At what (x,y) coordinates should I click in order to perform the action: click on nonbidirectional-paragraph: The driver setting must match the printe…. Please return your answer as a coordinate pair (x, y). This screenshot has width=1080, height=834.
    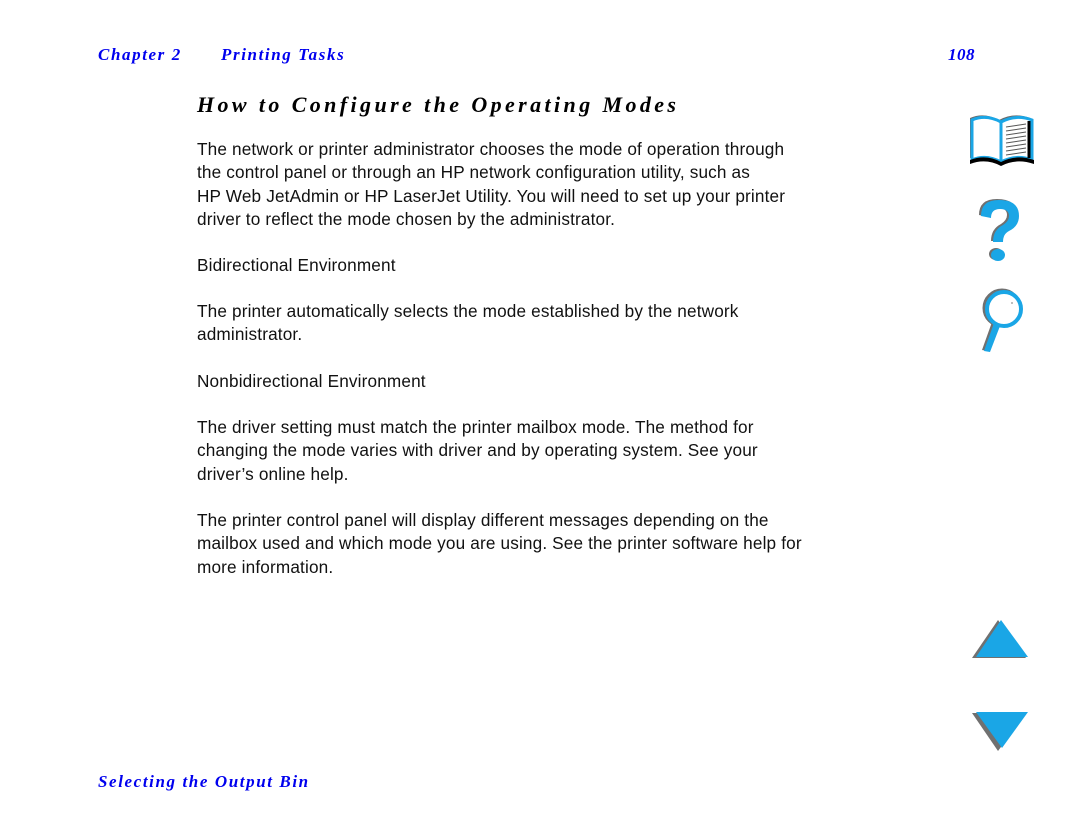
    Looking at the image, I should click on (567, 451).